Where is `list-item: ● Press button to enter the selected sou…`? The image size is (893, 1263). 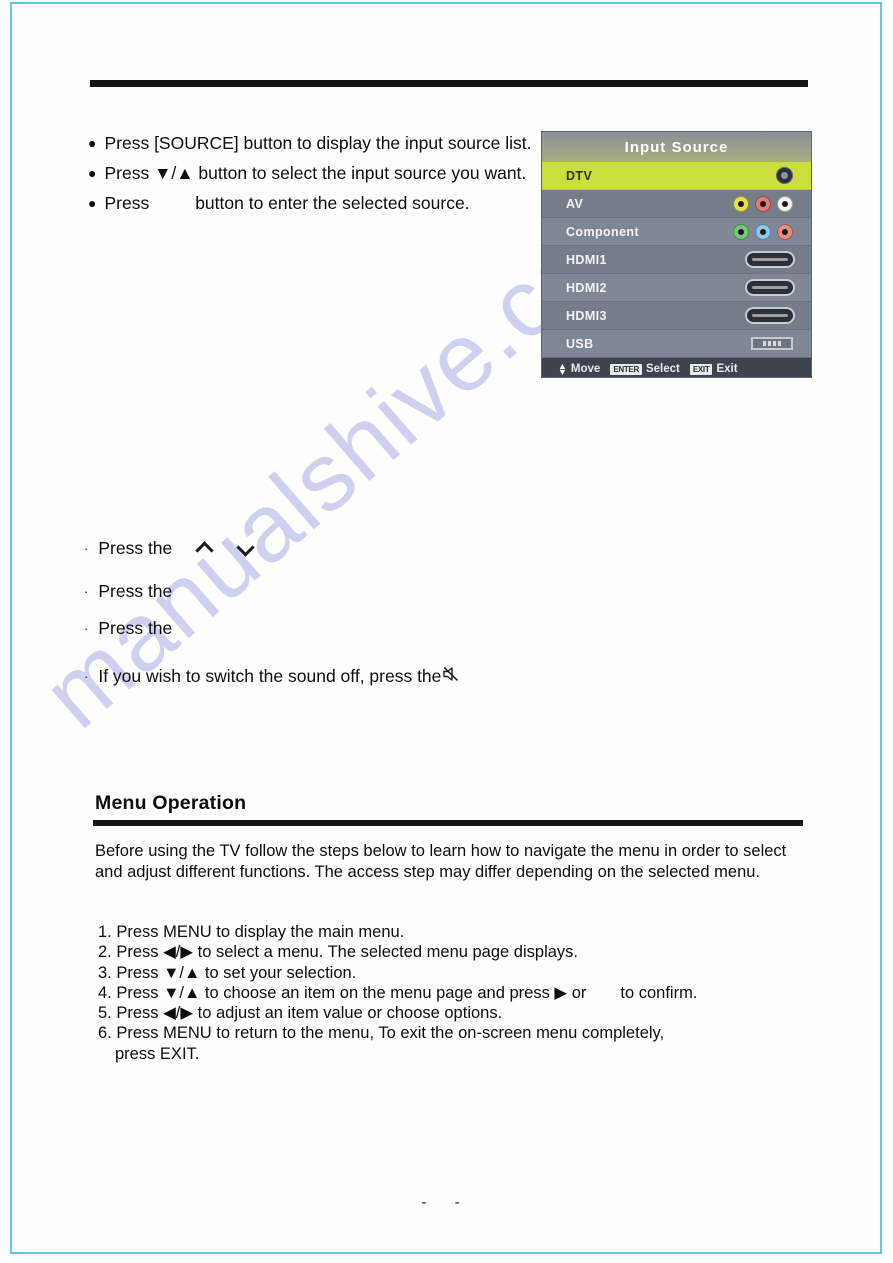 list-item: ● Press button to enter the selected sou… is located at coordinates (313, 203).